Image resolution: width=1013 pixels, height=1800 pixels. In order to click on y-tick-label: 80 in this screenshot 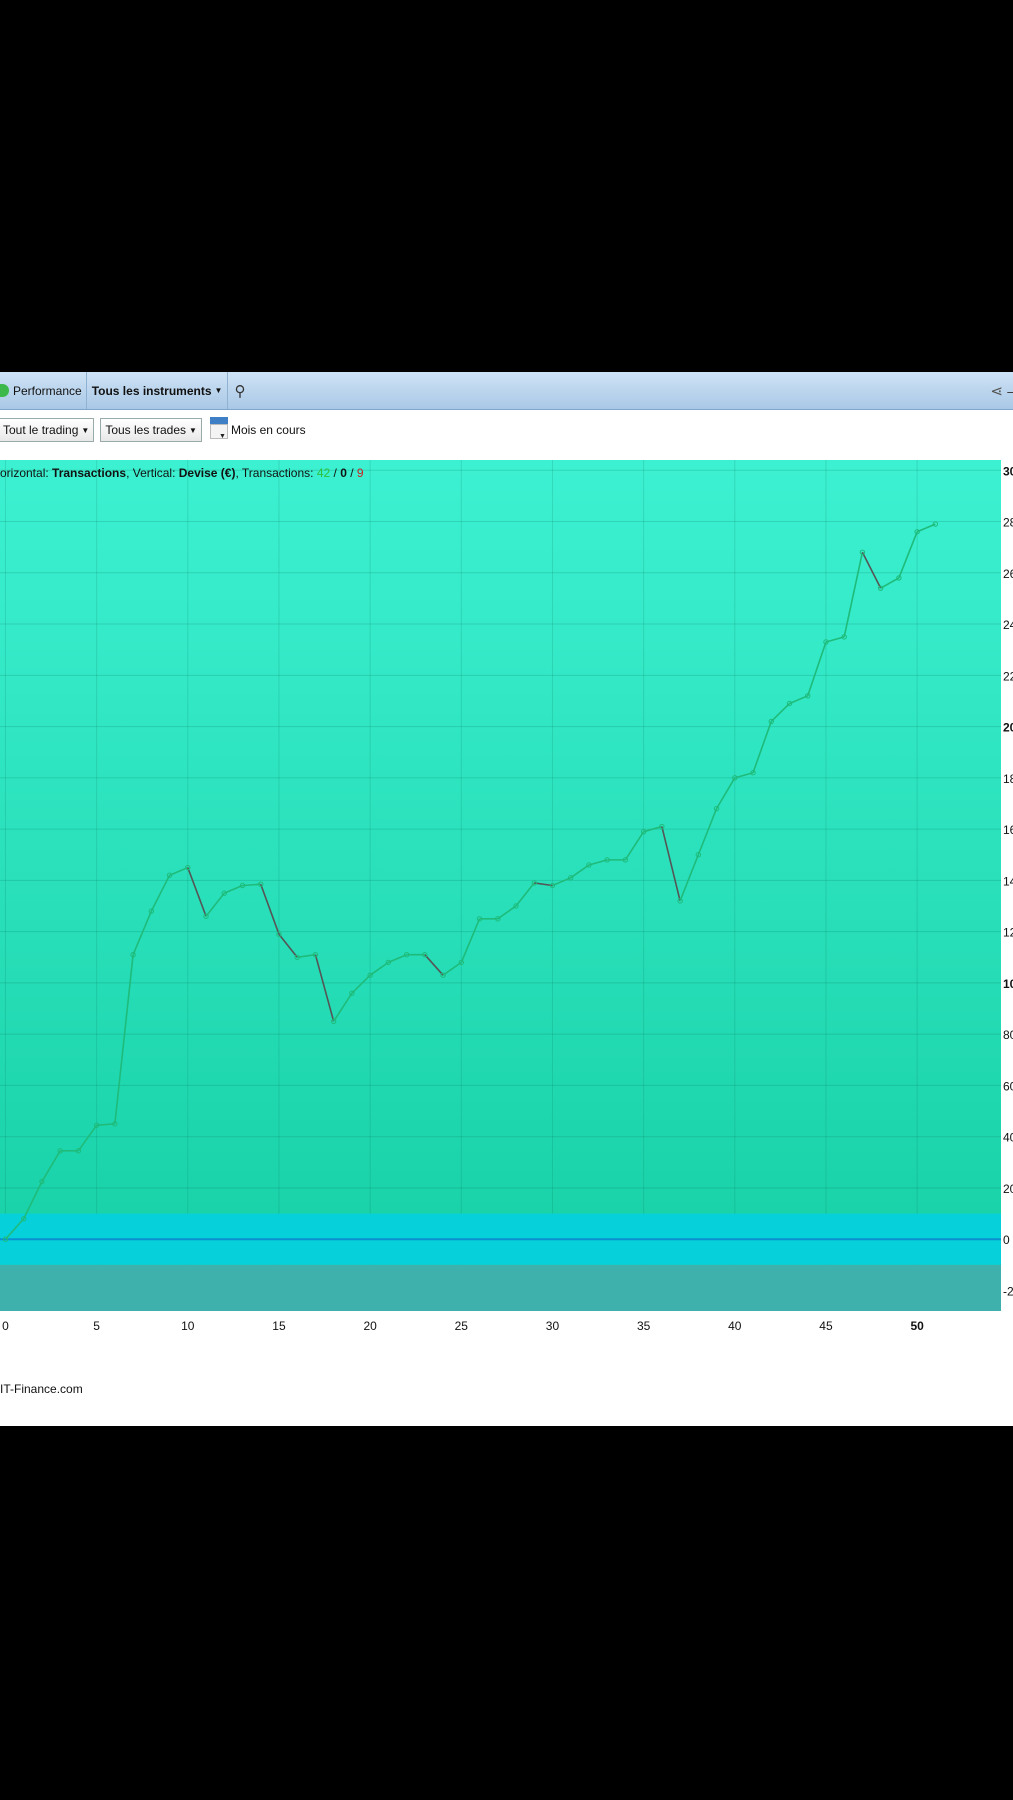, I will do `click(1008, 1035)`.